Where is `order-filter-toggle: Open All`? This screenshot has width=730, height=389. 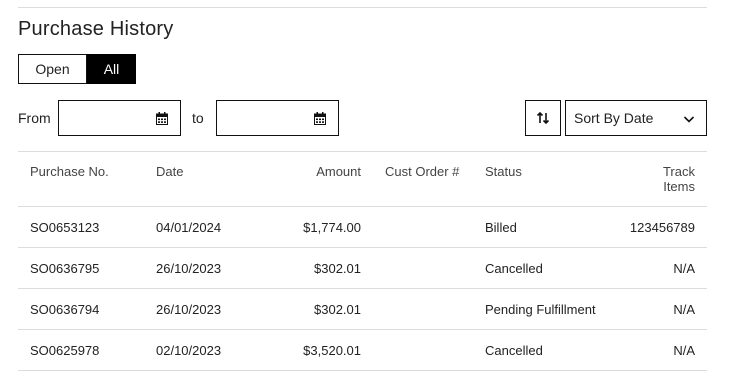
order-filter-toggle: Open All is located at coordinates (77, 69).